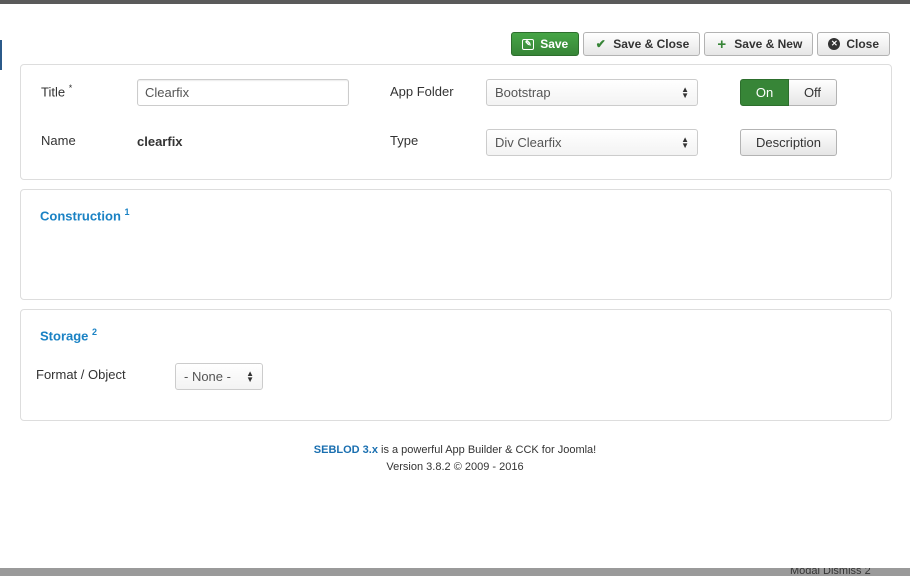 The image size is (910, 576). What do you see at coordinates (651, 44) in the screenshot?
I see `save-close-label: Save & Close` at bounding box center [651, 44].